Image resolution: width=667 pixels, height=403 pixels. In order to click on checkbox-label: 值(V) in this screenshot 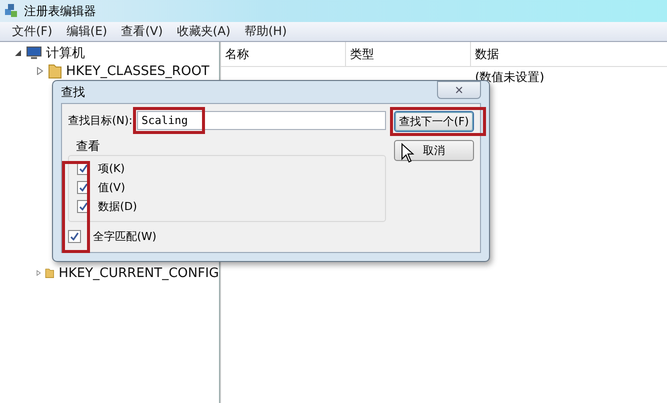, I will do `click(112, 187)`.